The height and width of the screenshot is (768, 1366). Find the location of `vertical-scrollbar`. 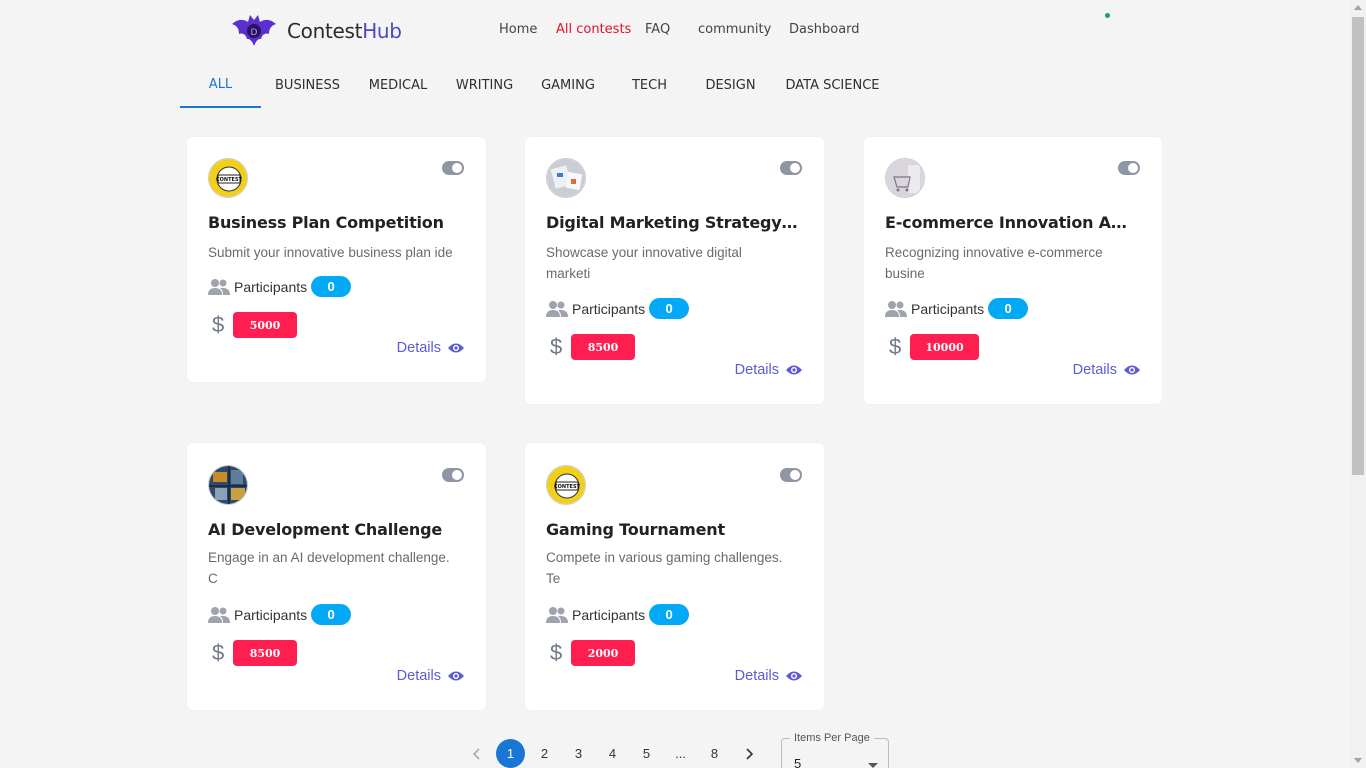

vertical-scrollbar is located at coordinates (1358, 384).